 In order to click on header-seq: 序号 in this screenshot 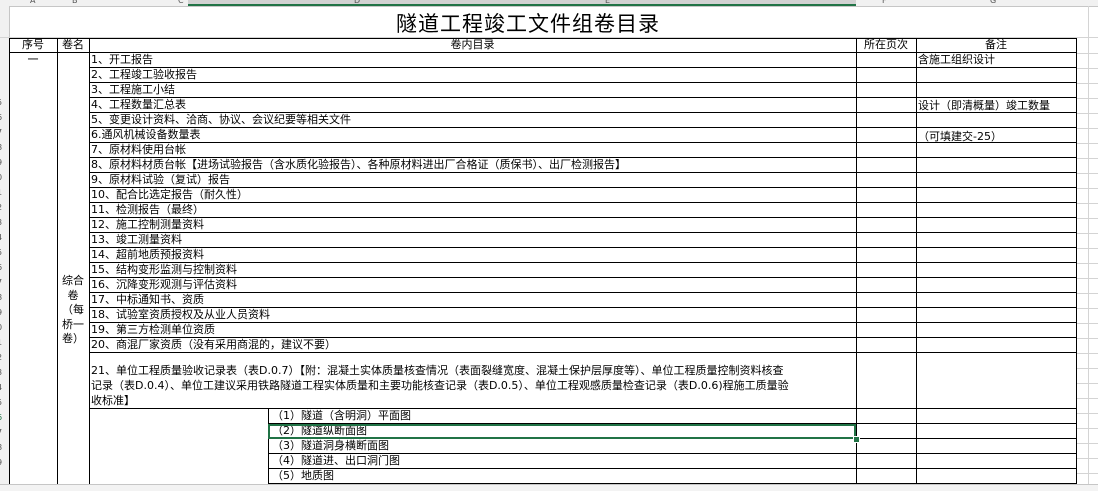, I will do `click(33, 45)`.